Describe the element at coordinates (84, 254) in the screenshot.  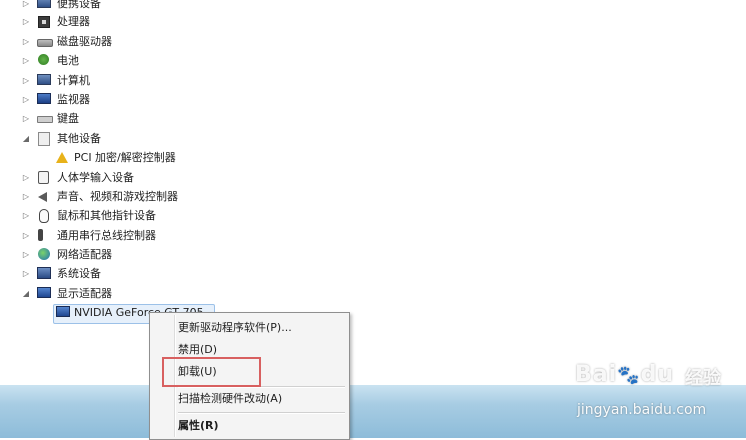
I see `tree-item-label: 网络适配器` at that location.